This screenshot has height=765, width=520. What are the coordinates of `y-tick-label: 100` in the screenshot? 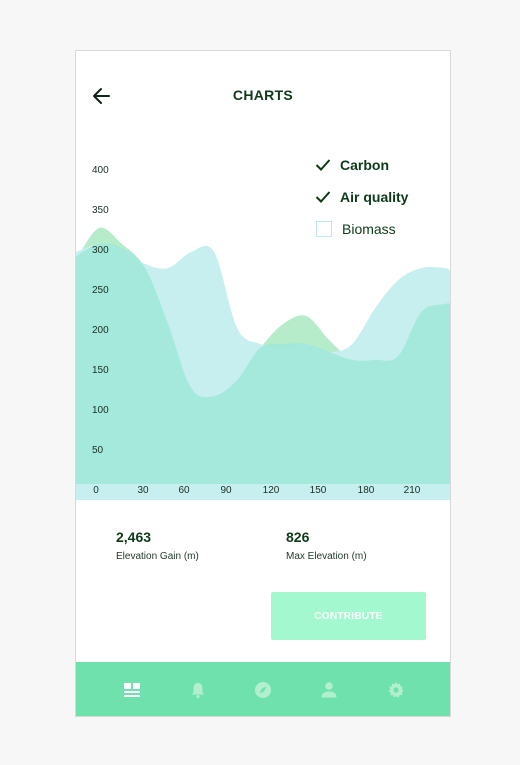 It's located at (100, 410).